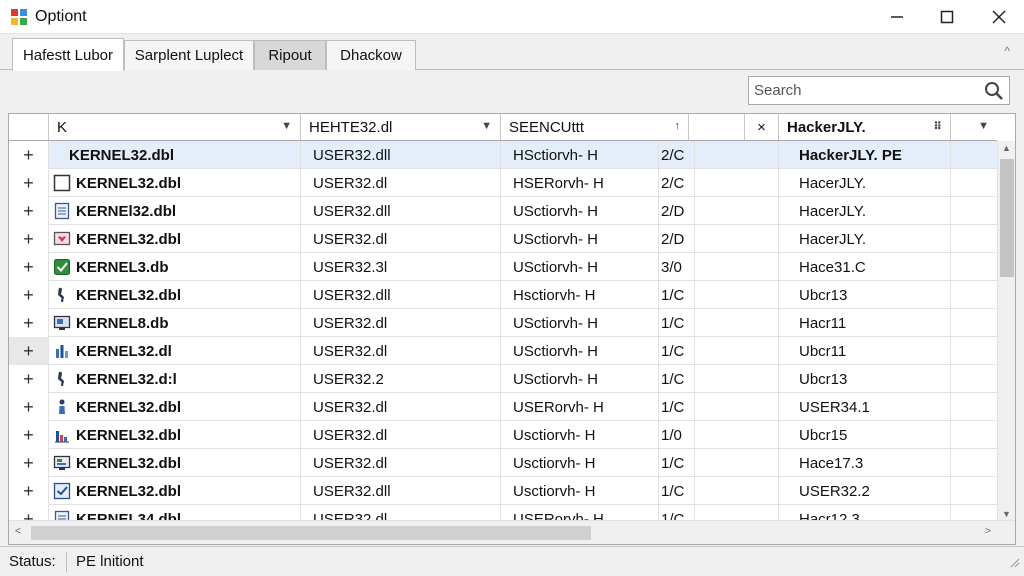  What do you see at coordinates (717, 127) in the screenshot?
I see `header-blank` at bounding box center [717, 127].